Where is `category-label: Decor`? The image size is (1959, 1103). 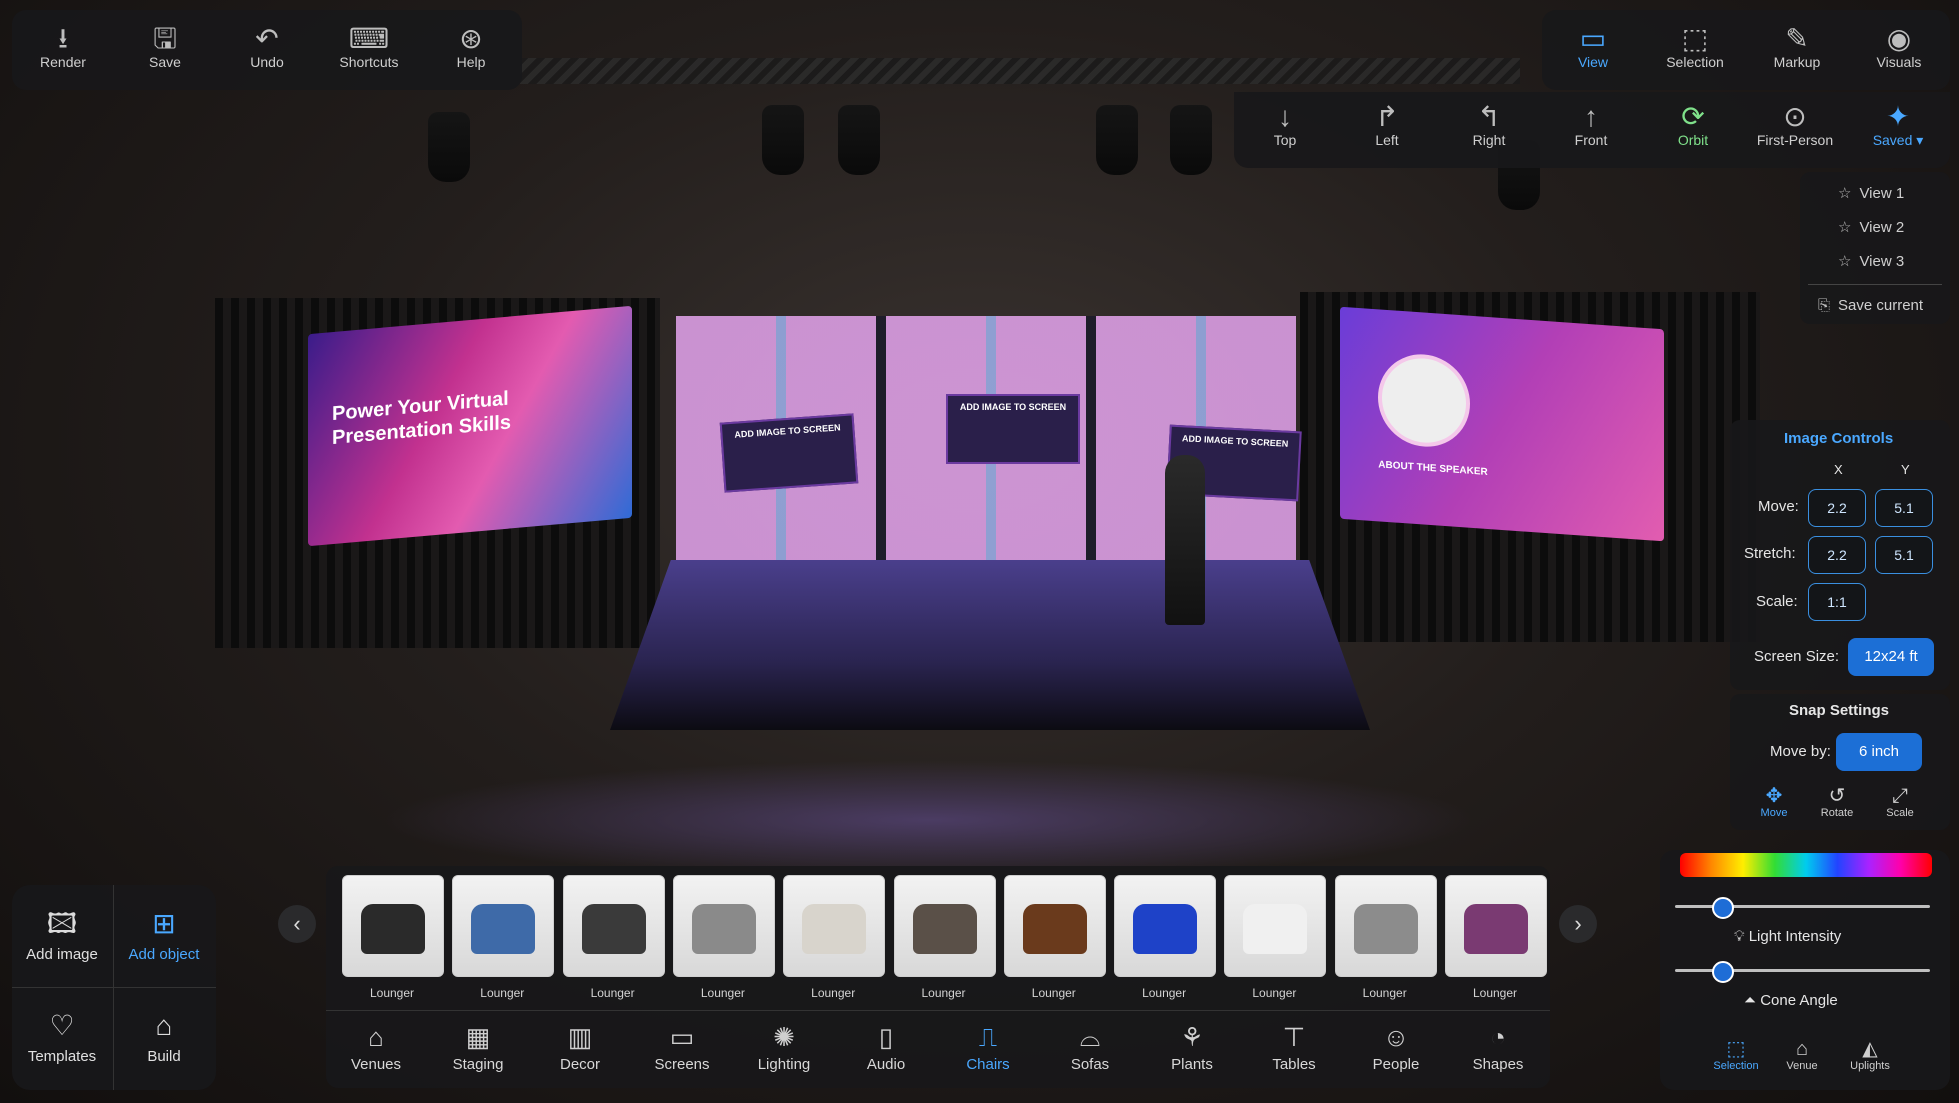 category-label: Decor is located at coordinates (579, 1064).